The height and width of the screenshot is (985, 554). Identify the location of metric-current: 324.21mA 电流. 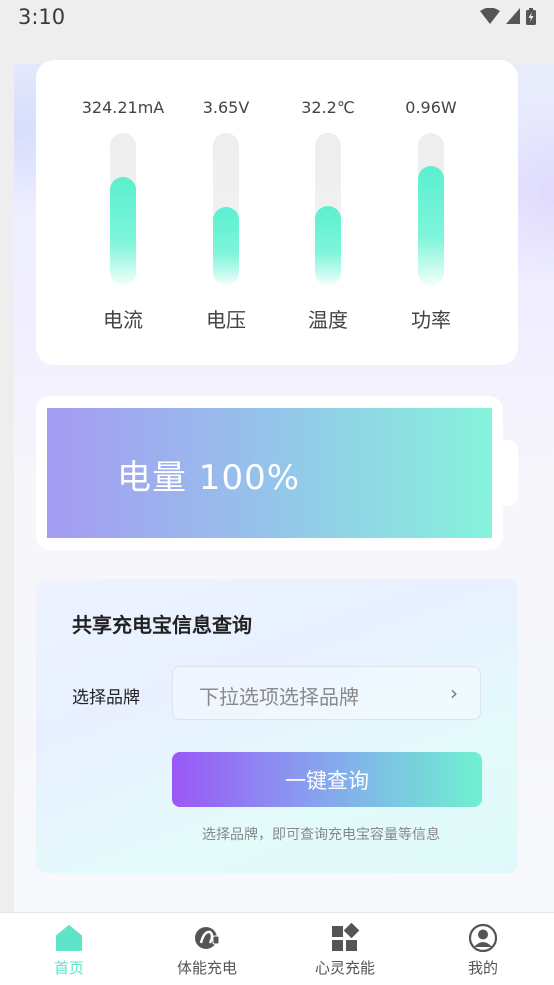
(123, 212).